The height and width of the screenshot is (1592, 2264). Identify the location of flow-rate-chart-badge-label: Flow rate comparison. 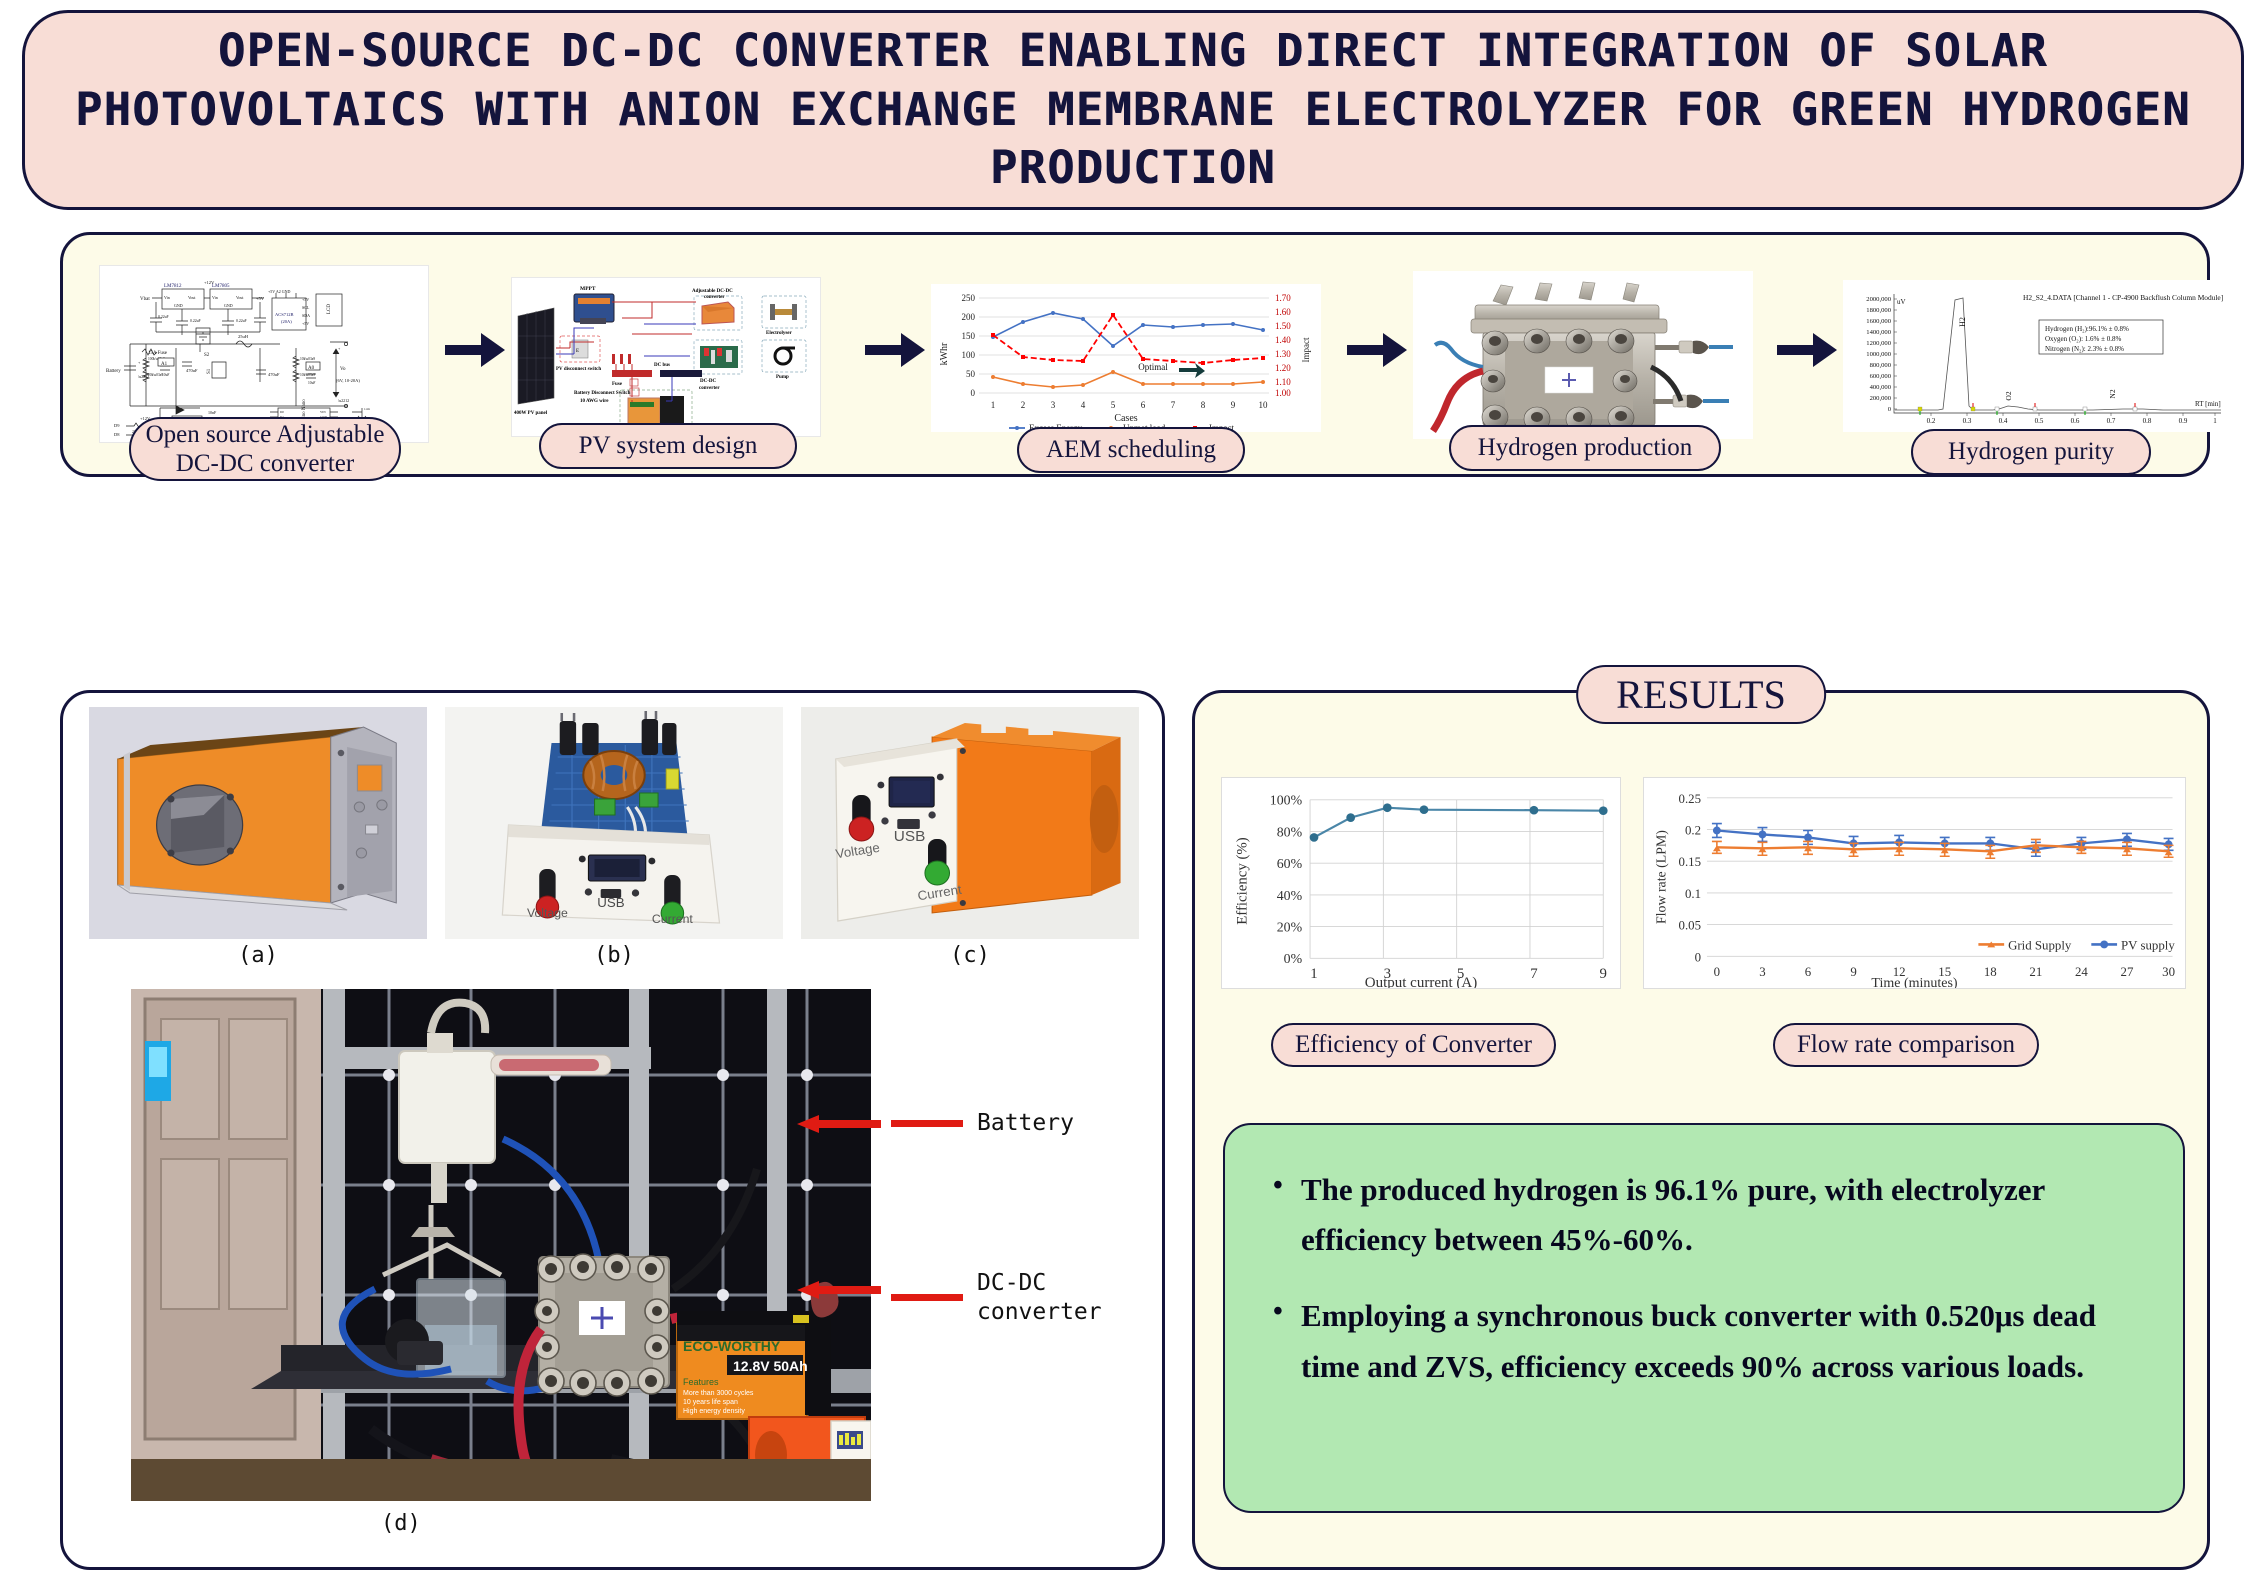
(1906, 1044).